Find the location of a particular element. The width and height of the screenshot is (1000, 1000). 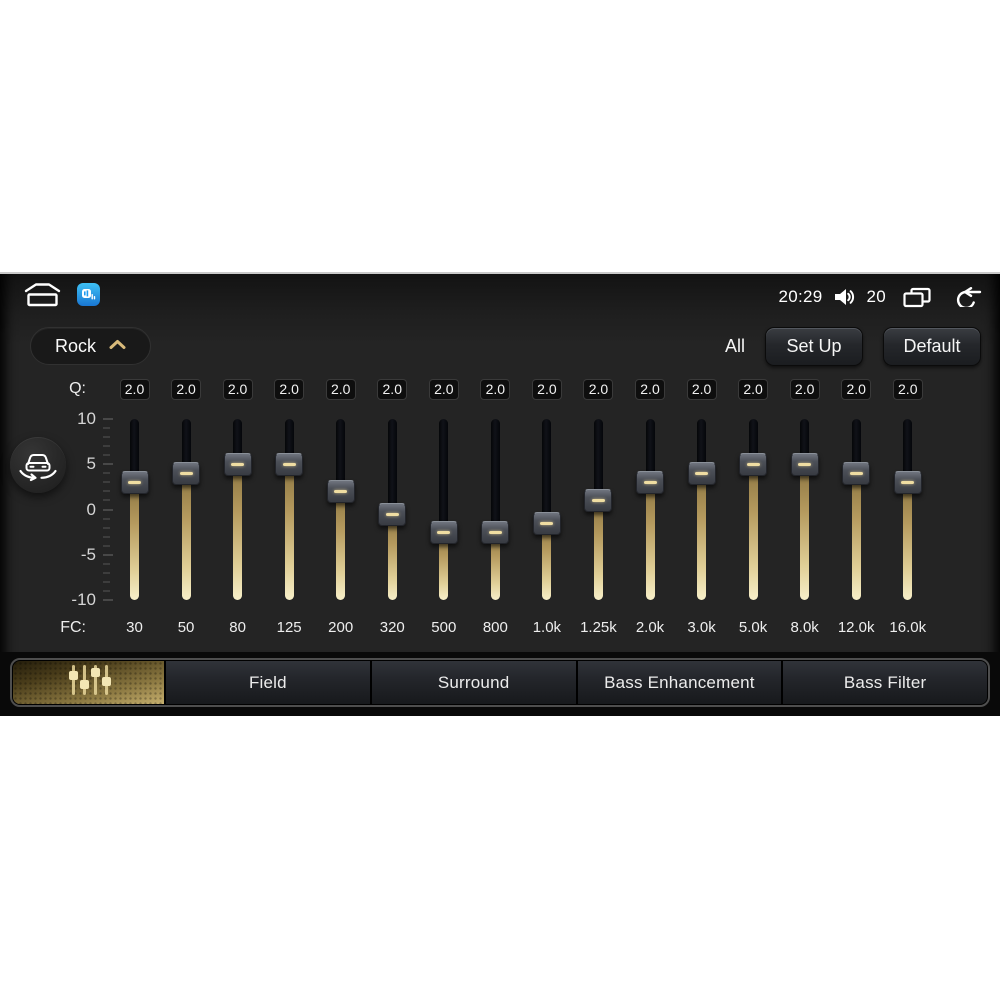

tab-field: Field is located at coordinates (268, 682).